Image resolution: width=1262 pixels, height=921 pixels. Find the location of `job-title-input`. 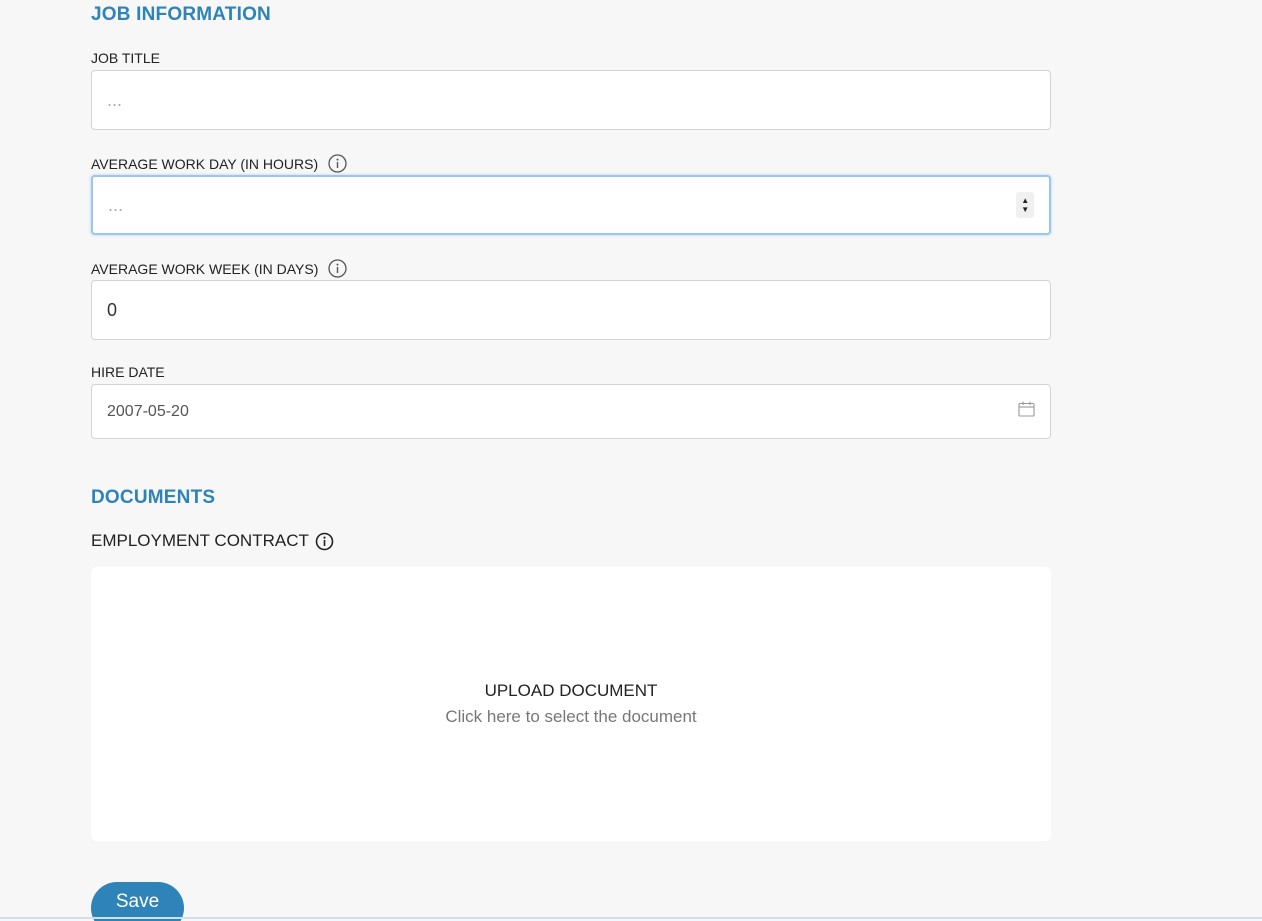

job-title-input is located at coordinates (571, 100).